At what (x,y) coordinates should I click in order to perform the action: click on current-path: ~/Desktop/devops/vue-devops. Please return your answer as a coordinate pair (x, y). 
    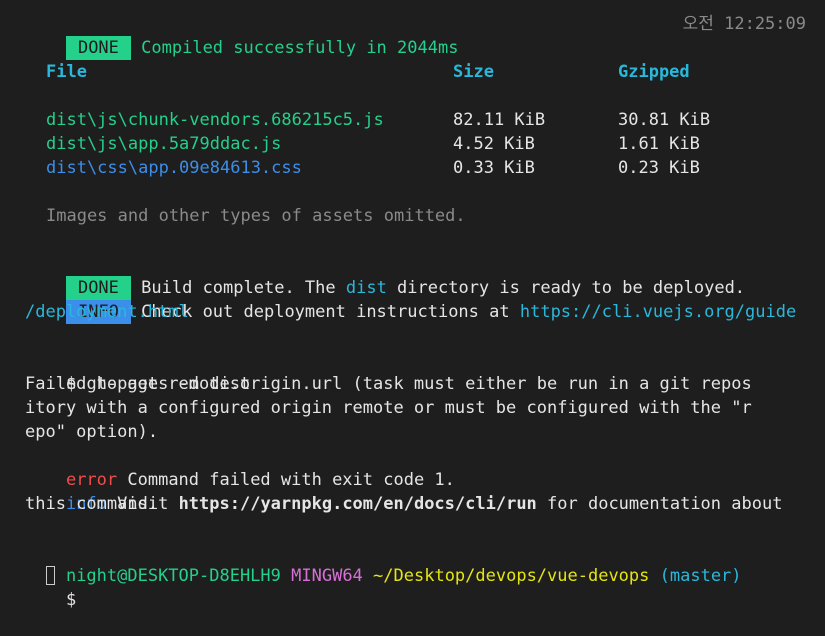
    Looking at the image, I should click on (511, 576).